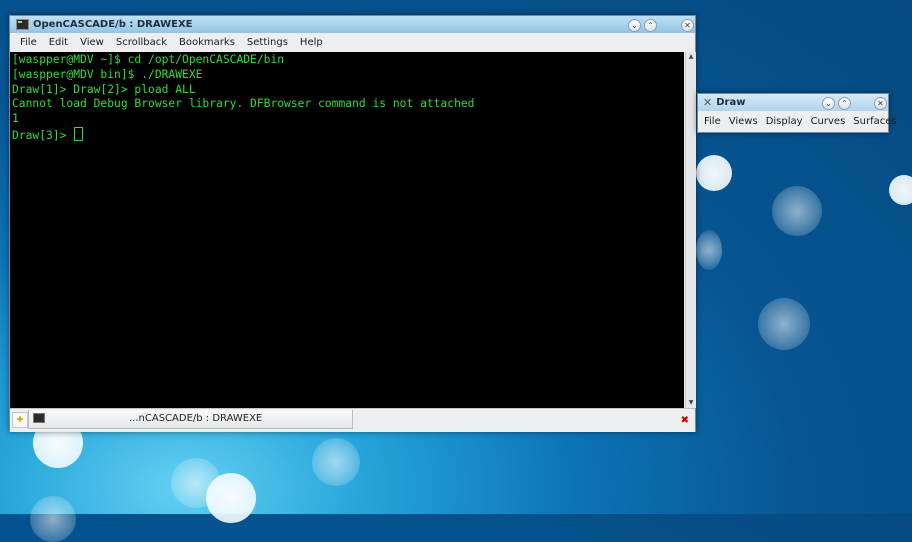 The image size is (912, 542). I want to click on draw-close-button: ✕, so click(880, 103).